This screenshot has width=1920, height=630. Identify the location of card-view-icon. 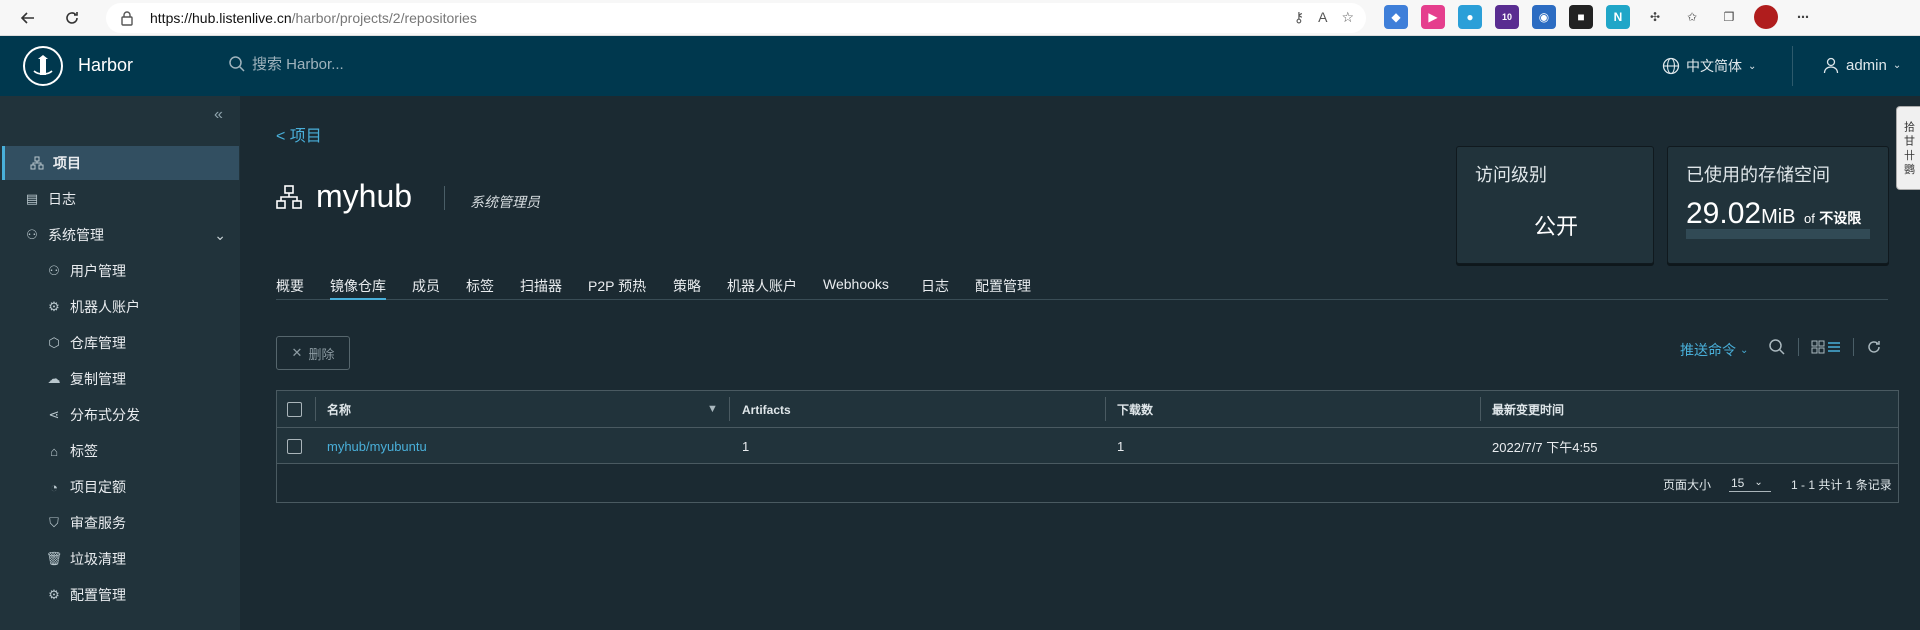
(1818, 347).